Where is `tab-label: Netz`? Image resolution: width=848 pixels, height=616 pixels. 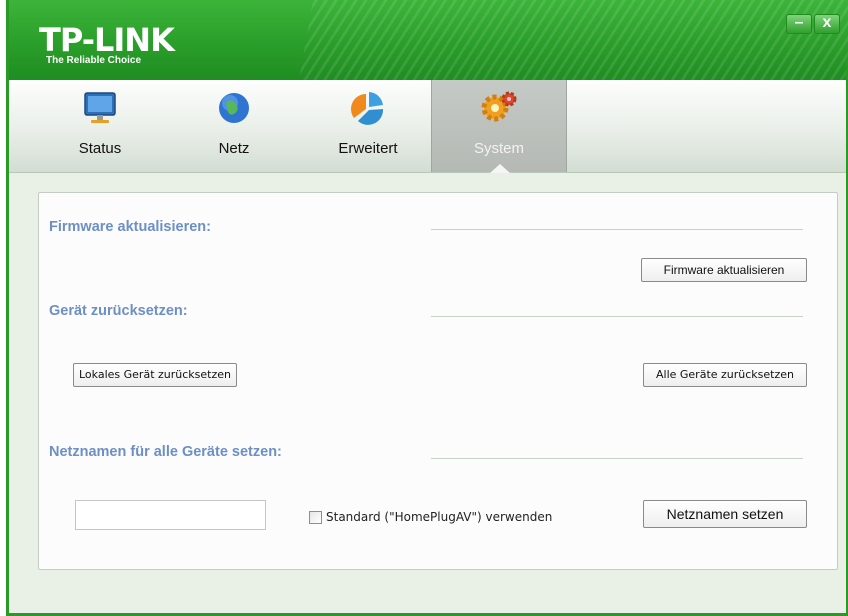
tab-label: Netz is located at coordinates (234, 148).